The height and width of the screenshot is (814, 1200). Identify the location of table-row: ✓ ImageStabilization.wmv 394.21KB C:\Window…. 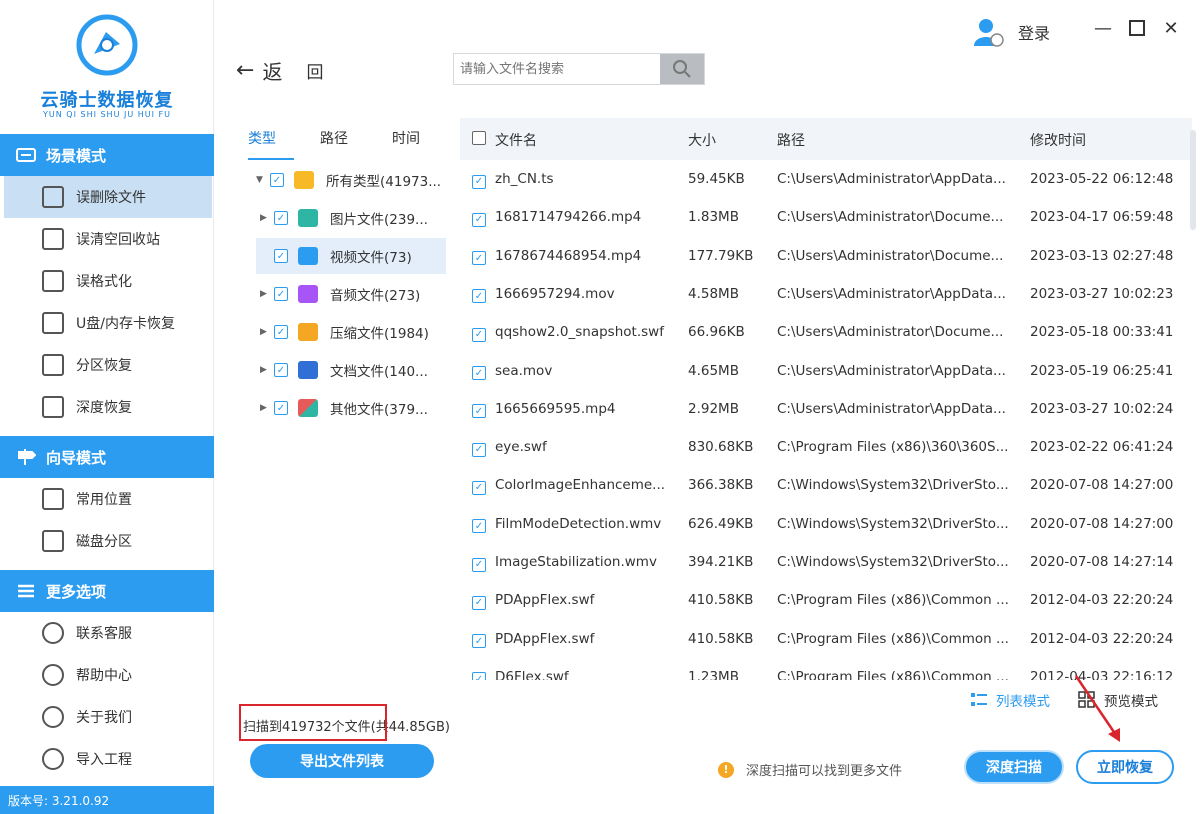
(820, 562).